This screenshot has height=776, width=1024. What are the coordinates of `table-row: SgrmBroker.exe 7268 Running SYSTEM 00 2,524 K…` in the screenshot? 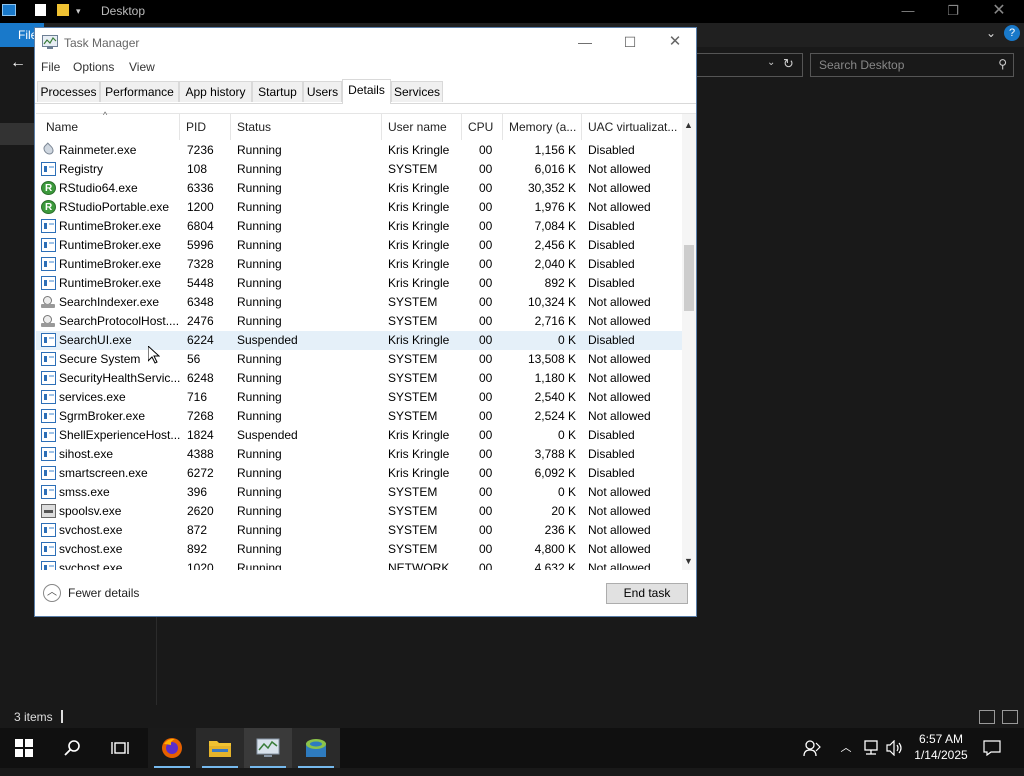 It's located at (359, 416).